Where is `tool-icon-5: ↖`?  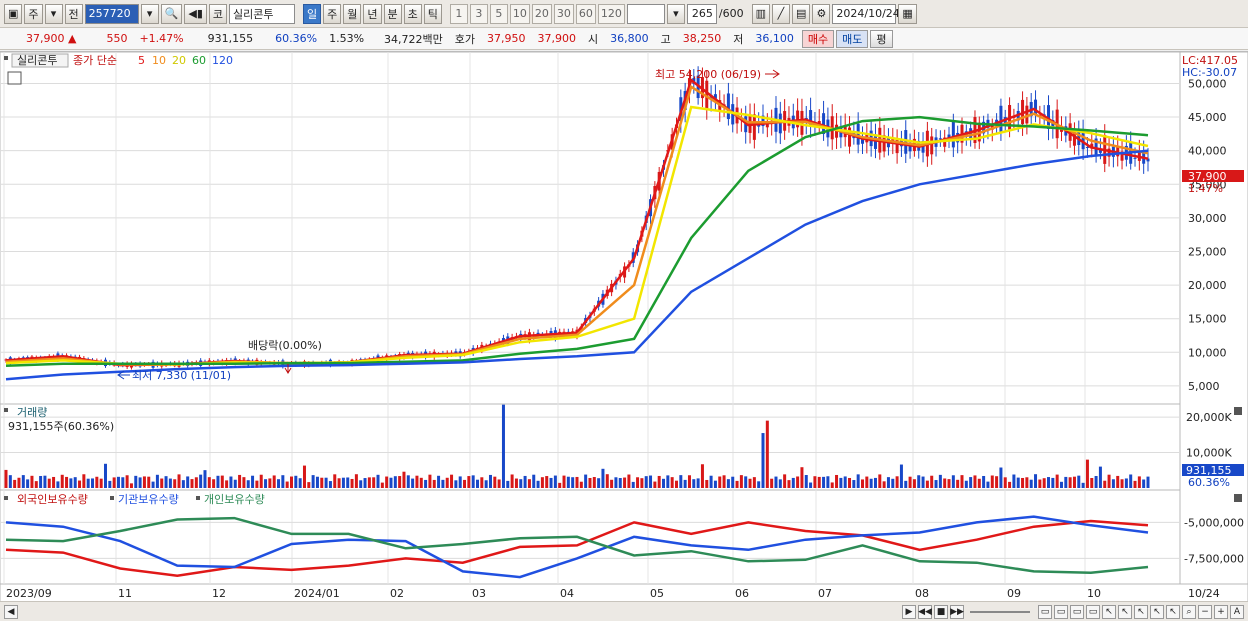
tool-icon-5: ↖ is located at coordinates (1109, 611).